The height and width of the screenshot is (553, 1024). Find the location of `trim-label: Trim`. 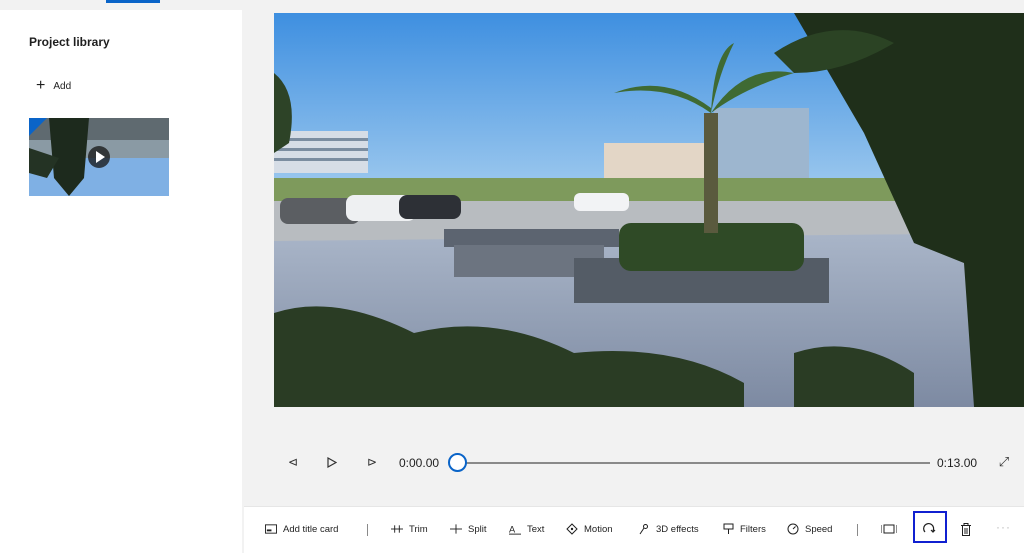

trim-label: Trim is located at coordinates (418, 529).